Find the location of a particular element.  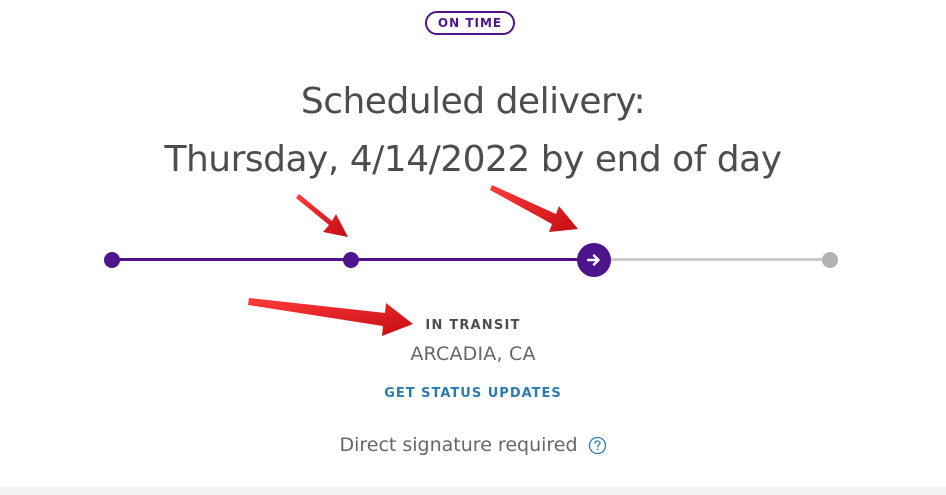

annotation-arrow-current is located at coordinates (534, 208).